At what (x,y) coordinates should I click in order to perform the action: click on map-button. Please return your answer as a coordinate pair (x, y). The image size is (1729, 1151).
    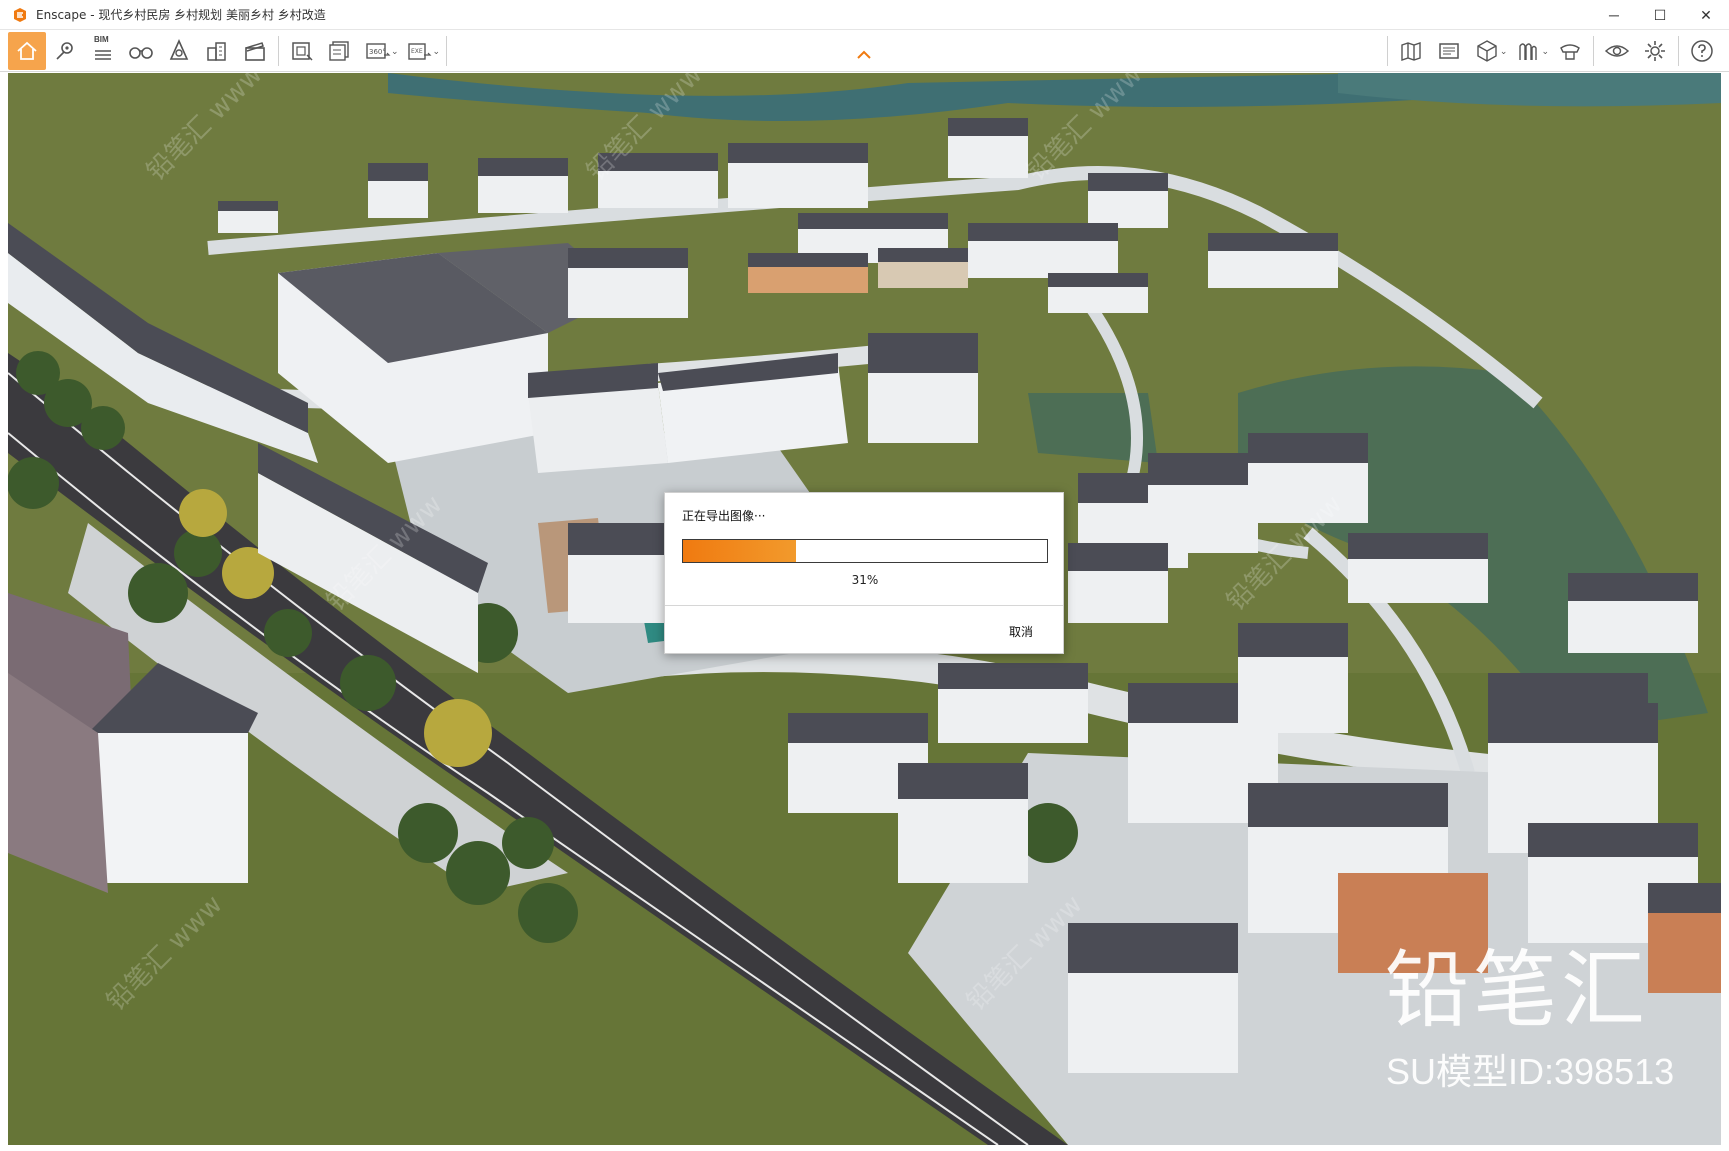
    Looking at the image, I should click on (1411, 51).